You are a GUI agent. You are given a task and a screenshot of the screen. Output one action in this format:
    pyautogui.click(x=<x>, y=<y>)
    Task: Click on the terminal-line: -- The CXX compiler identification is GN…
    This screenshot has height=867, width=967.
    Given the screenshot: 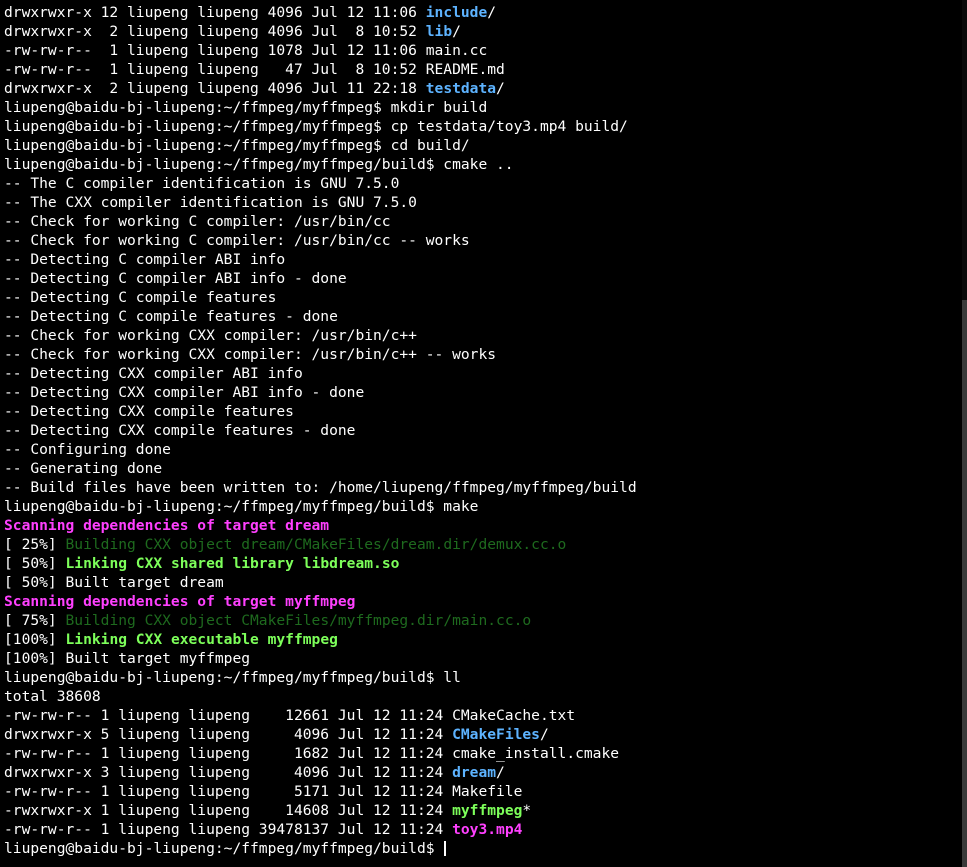 What is the action you would take?
    pyautogui.click(x=485, y=202)
    